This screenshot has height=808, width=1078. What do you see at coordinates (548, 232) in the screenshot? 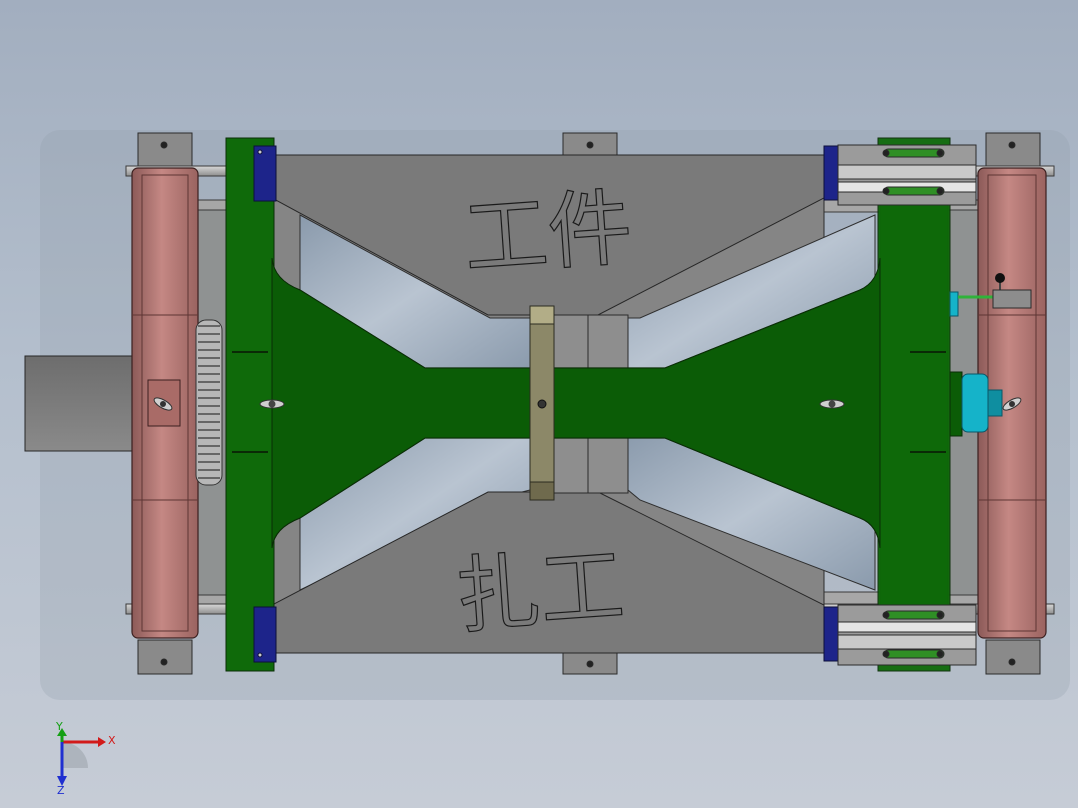
I see `top-plate-label: 工件` at bounding box center [548, 232].